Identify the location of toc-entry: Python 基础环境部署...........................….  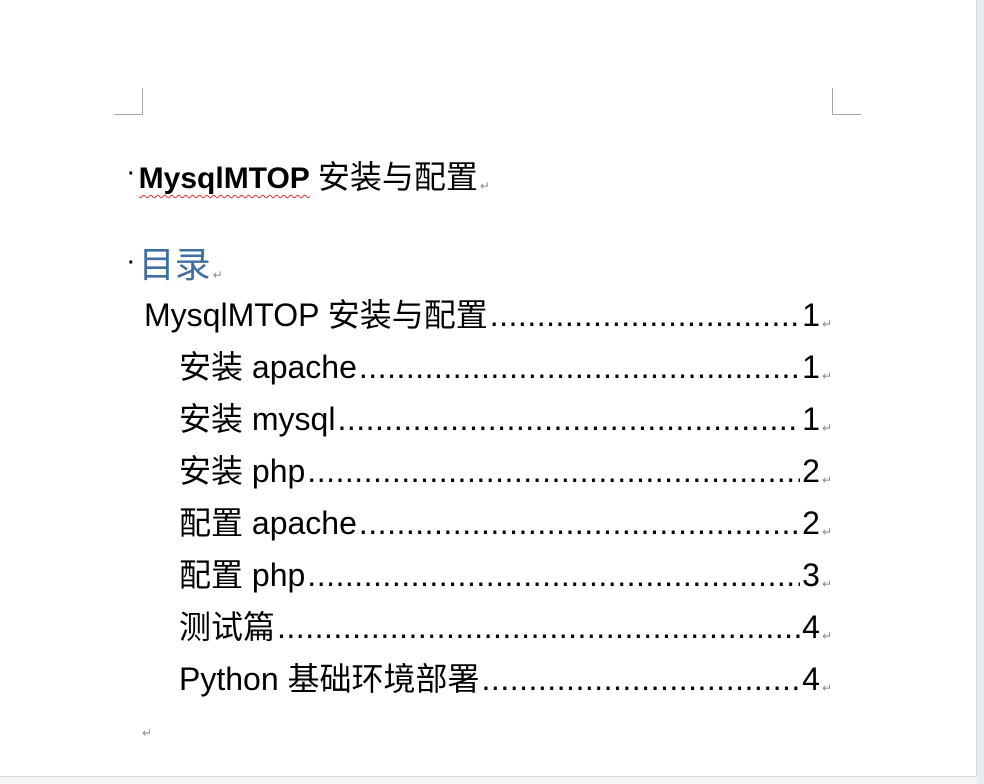
(505, 676).